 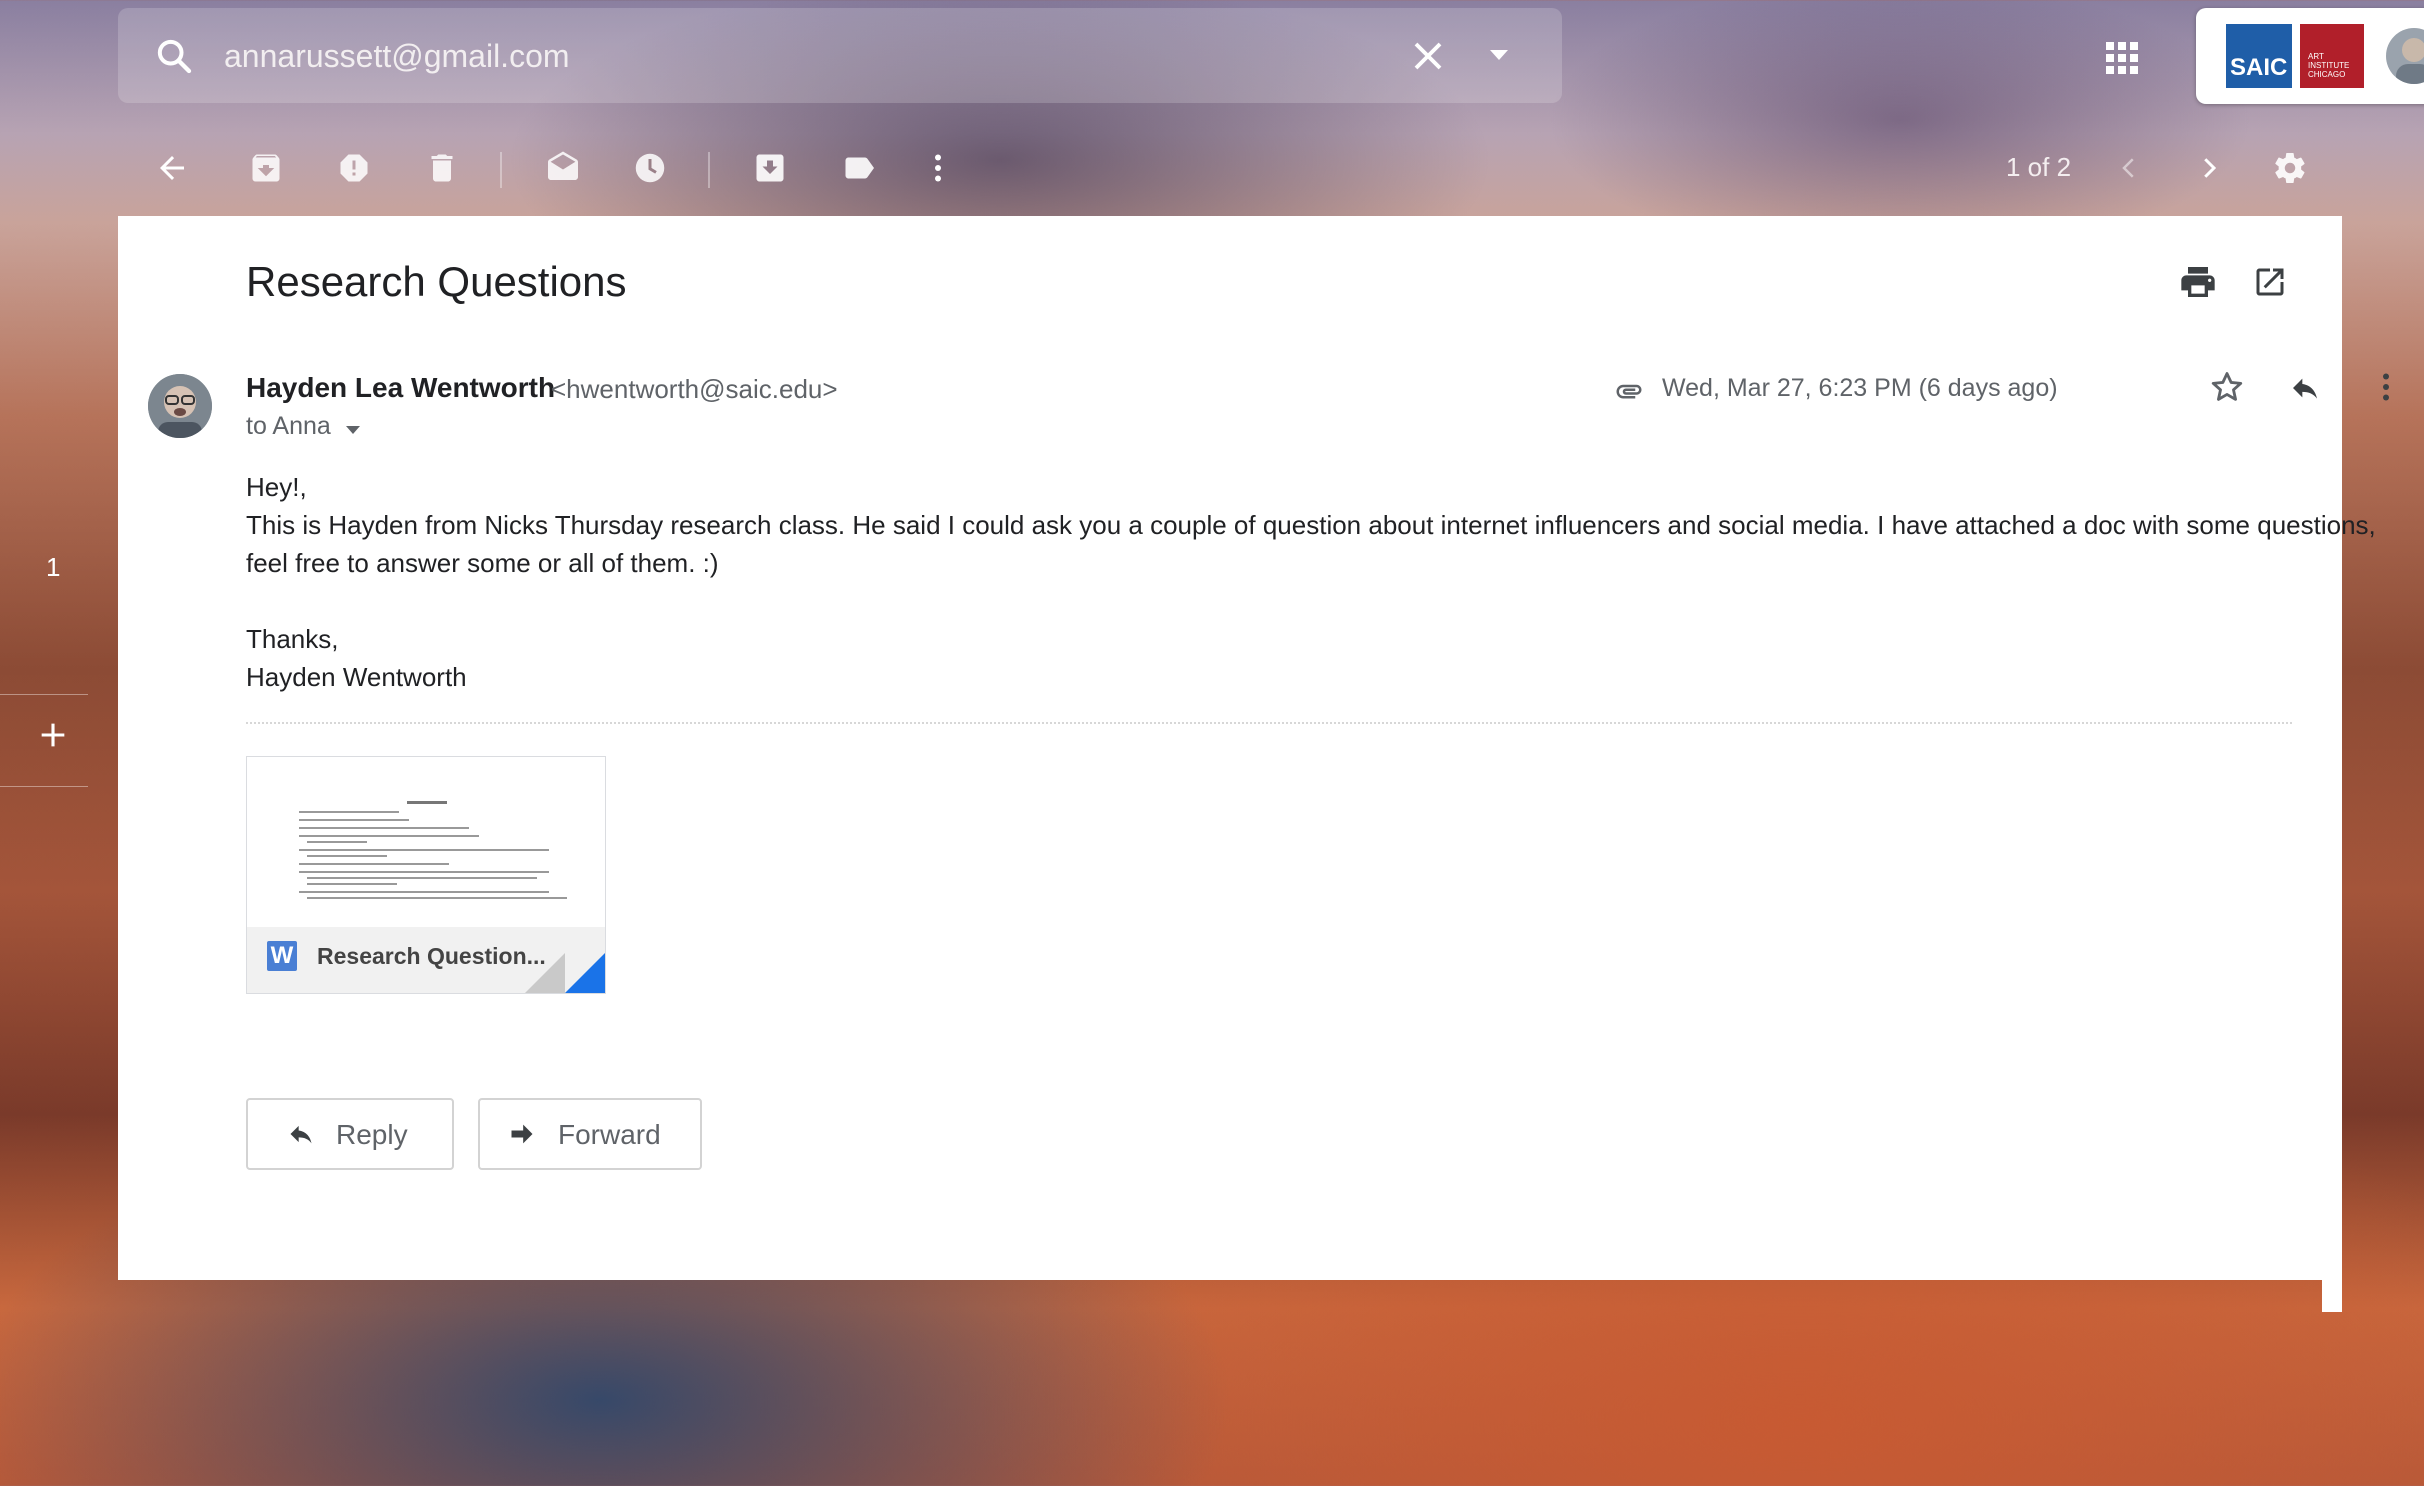 What do you see at coordinates (650, 168) in the screenshot?
I see `snooze-clock-icon` at bounding box center [650, 168].